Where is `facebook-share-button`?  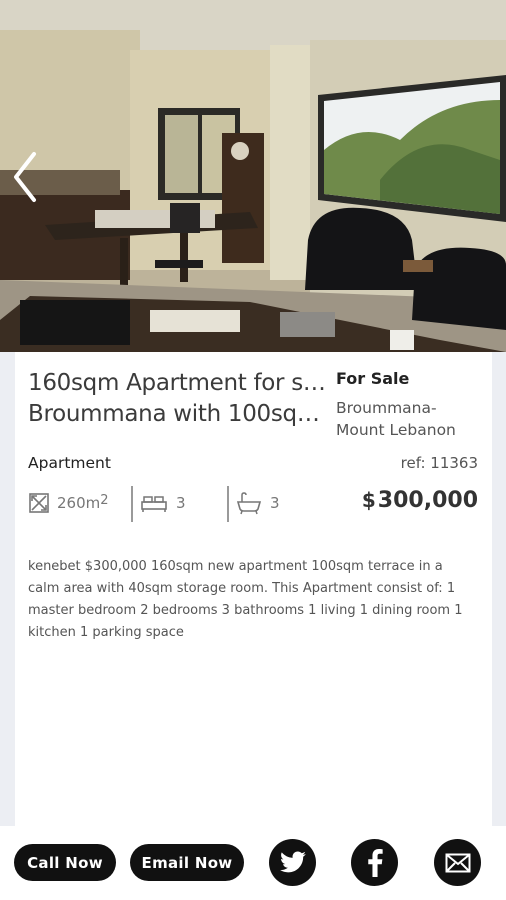
facebook-share-button is located at coordinates (374, 862).